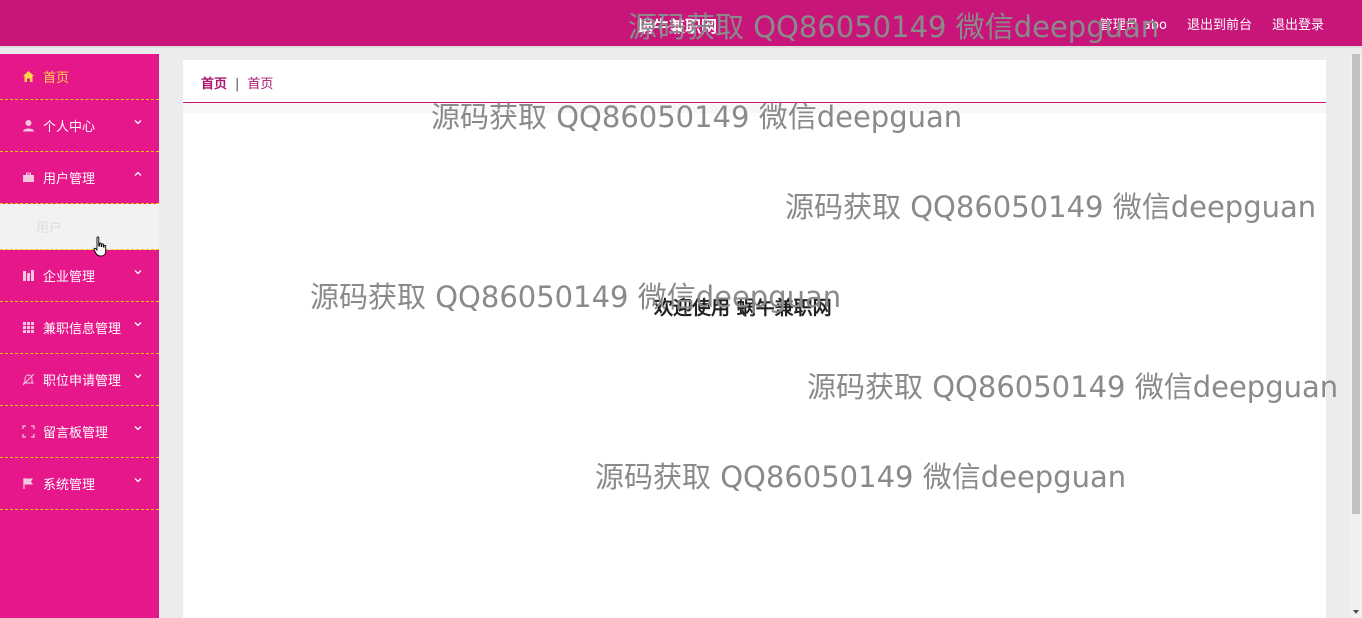 This screenshot has height=618, width=1362. What do you see at coordinates (69, 485) in the screenshot?
I see `sidebar-item-label: 系统管理` at bounding box center [69, 485].